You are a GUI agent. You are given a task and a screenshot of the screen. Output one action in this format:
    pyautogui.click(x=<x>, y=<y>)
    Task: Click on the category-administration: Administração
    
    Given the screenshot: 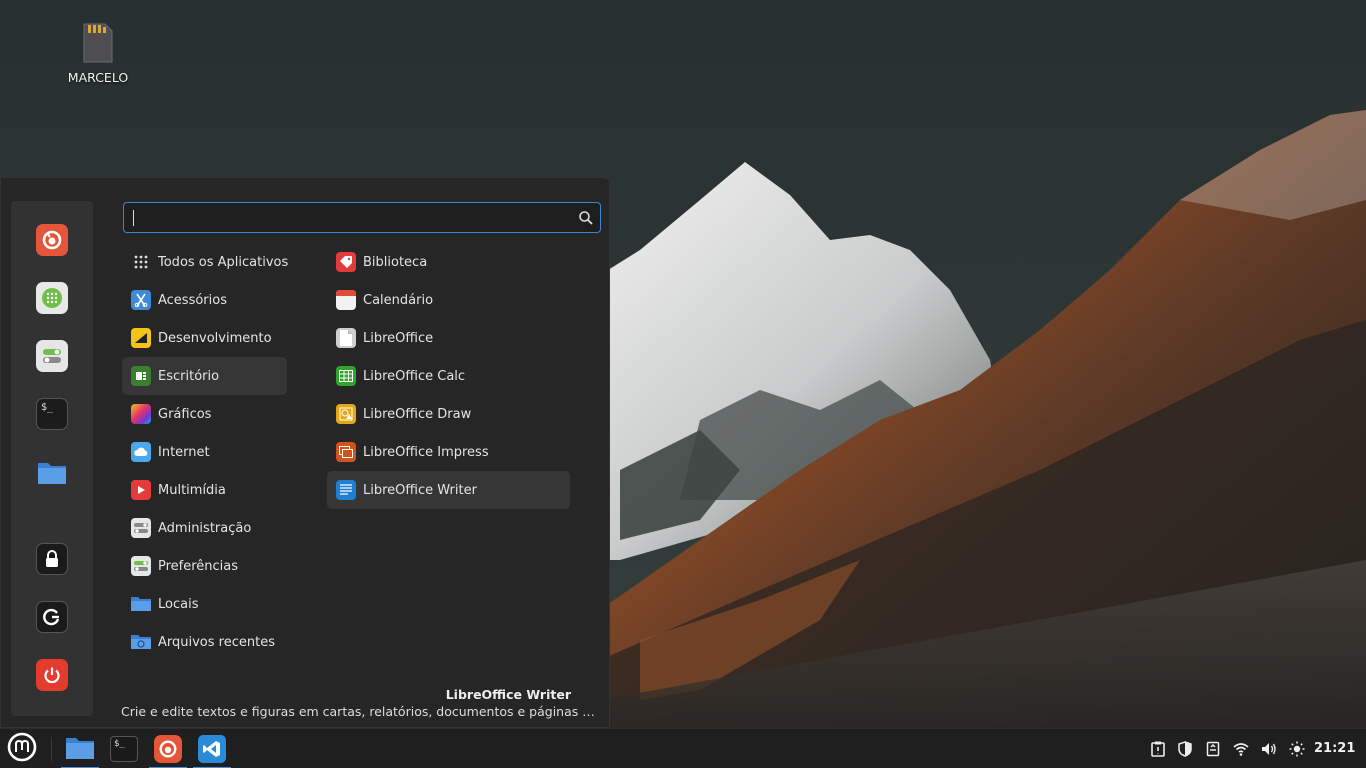 What is the action you would take?
    pyautogui.click(x=204, y=528)
    